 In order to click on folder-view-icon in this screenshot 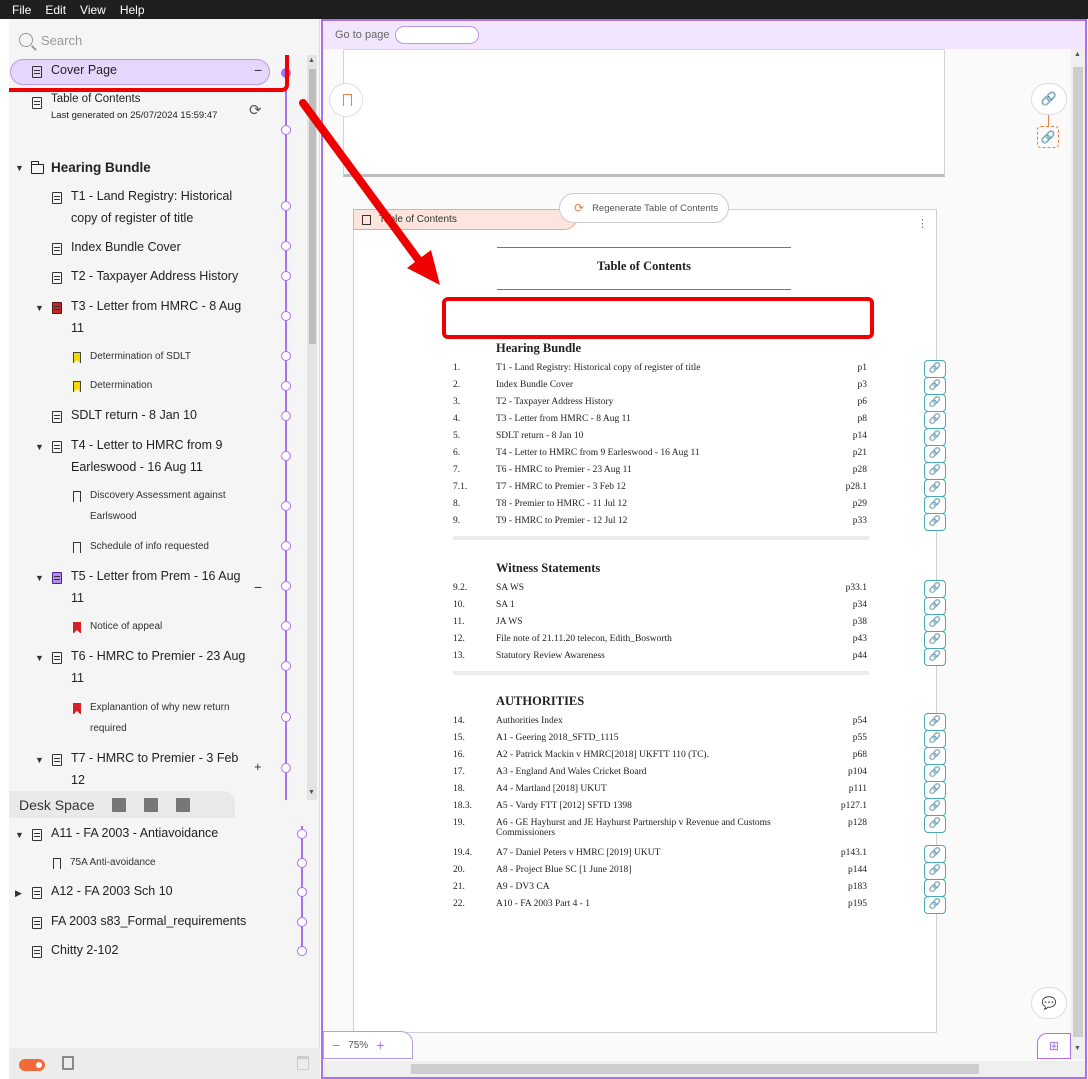, I will do `click(151, 804)`.